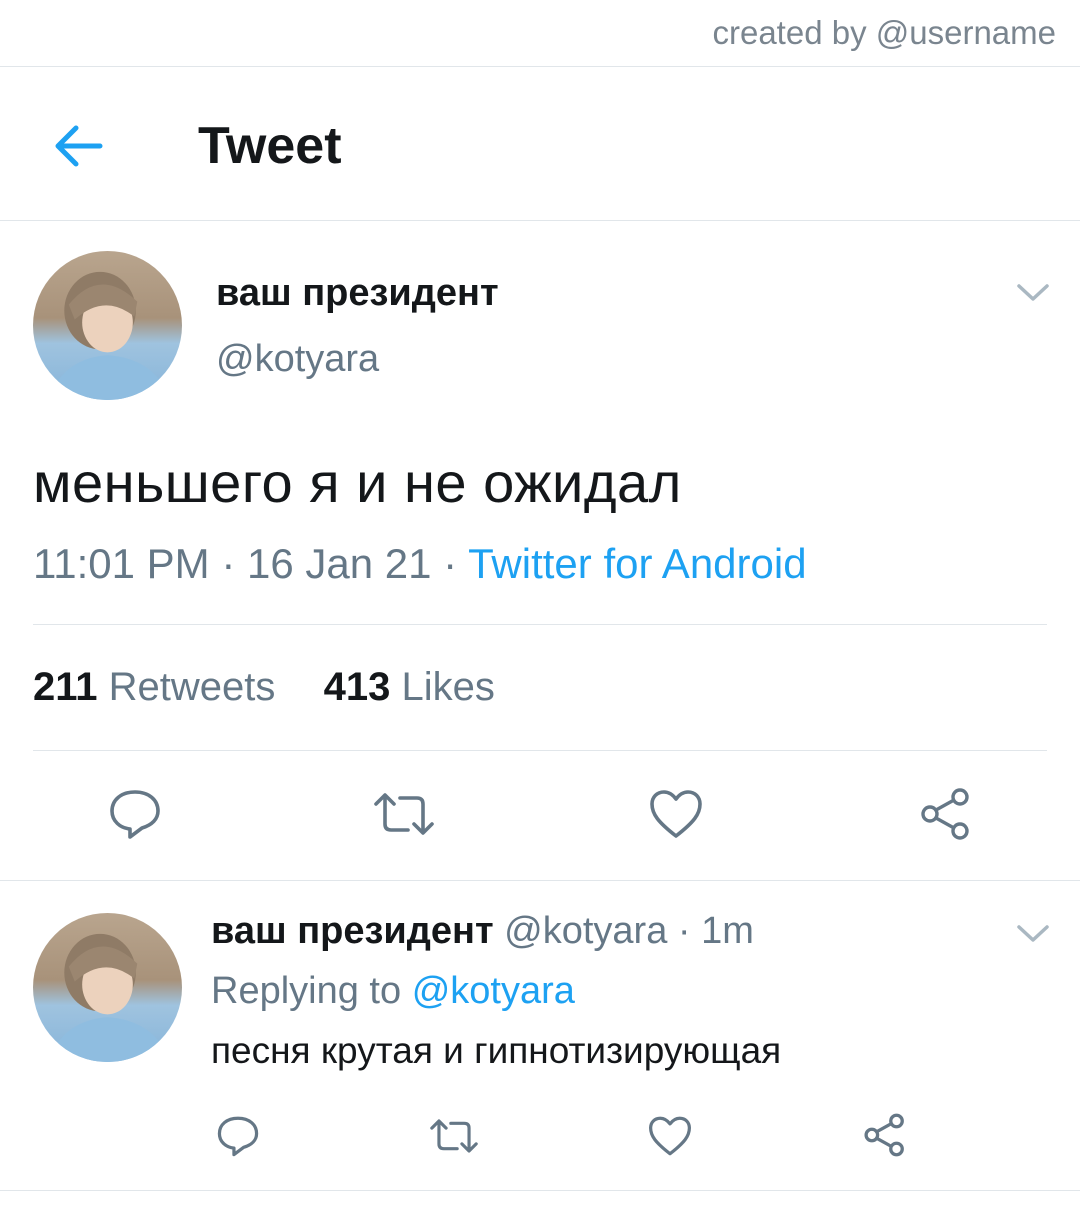  I want to click on page-title: Tweet, so click(270, 146).